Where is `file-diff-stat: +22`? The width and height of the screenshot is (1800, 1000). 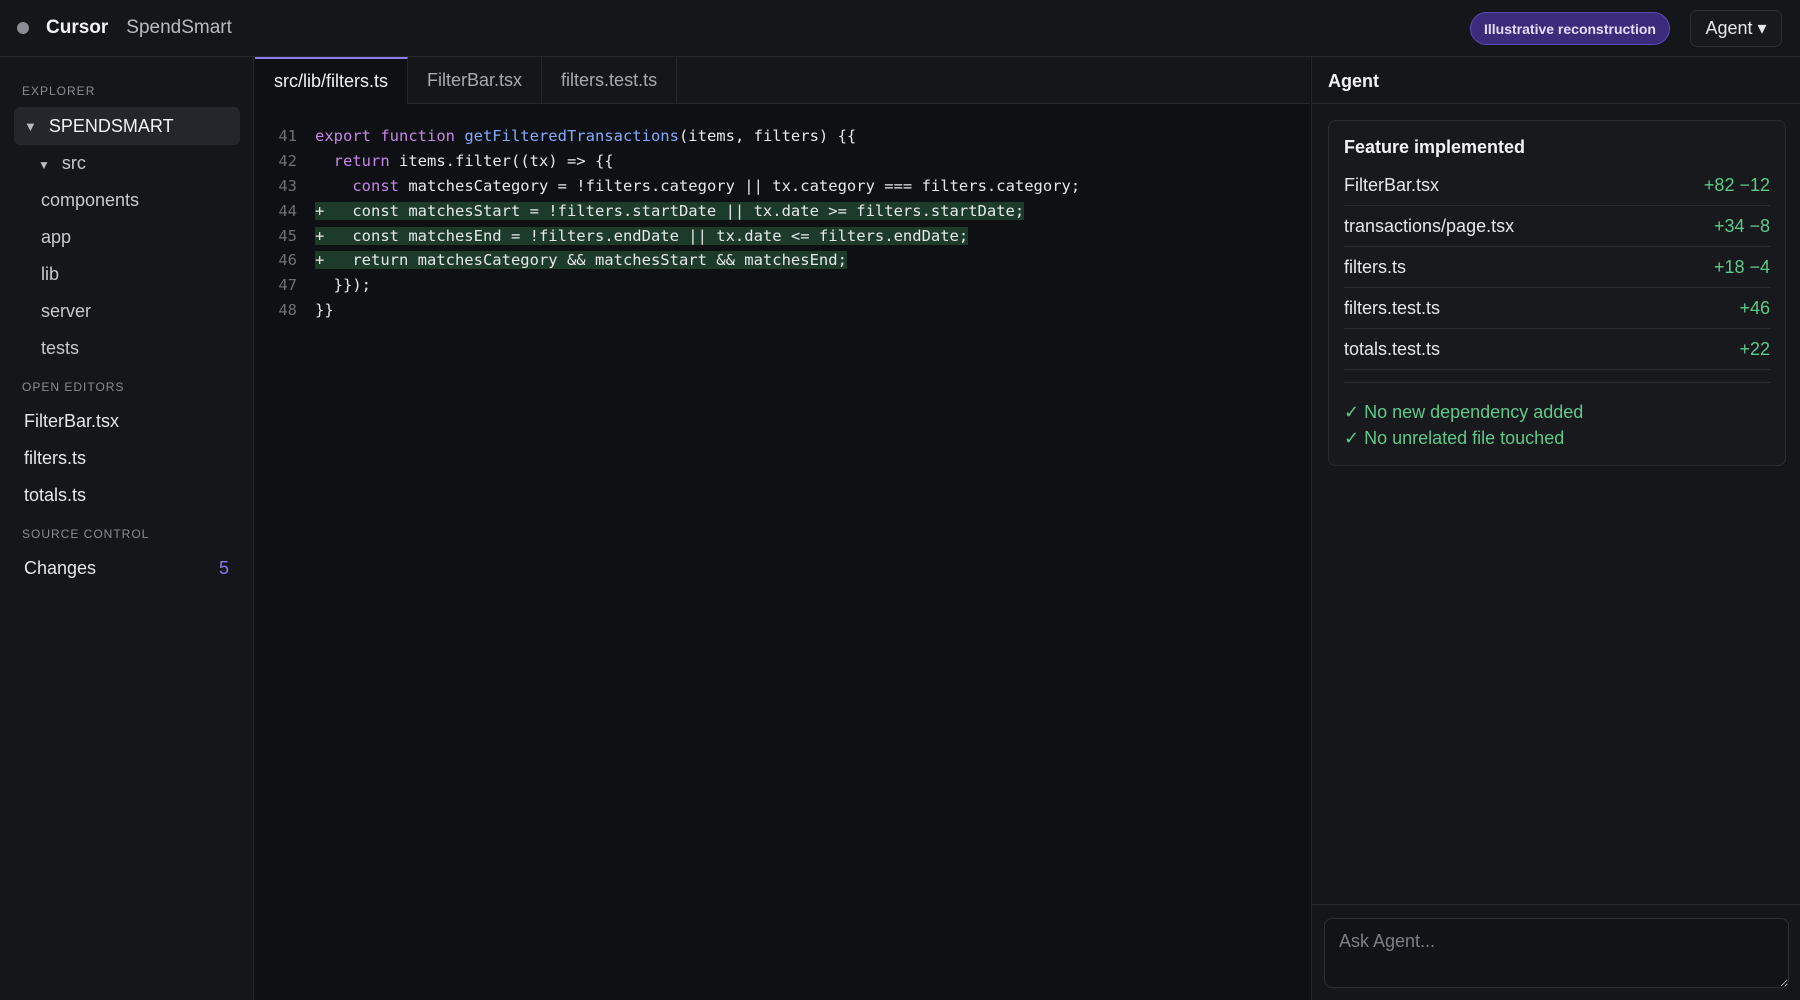 file-diff-stat: +22 is located at coordinates (1754, 348).